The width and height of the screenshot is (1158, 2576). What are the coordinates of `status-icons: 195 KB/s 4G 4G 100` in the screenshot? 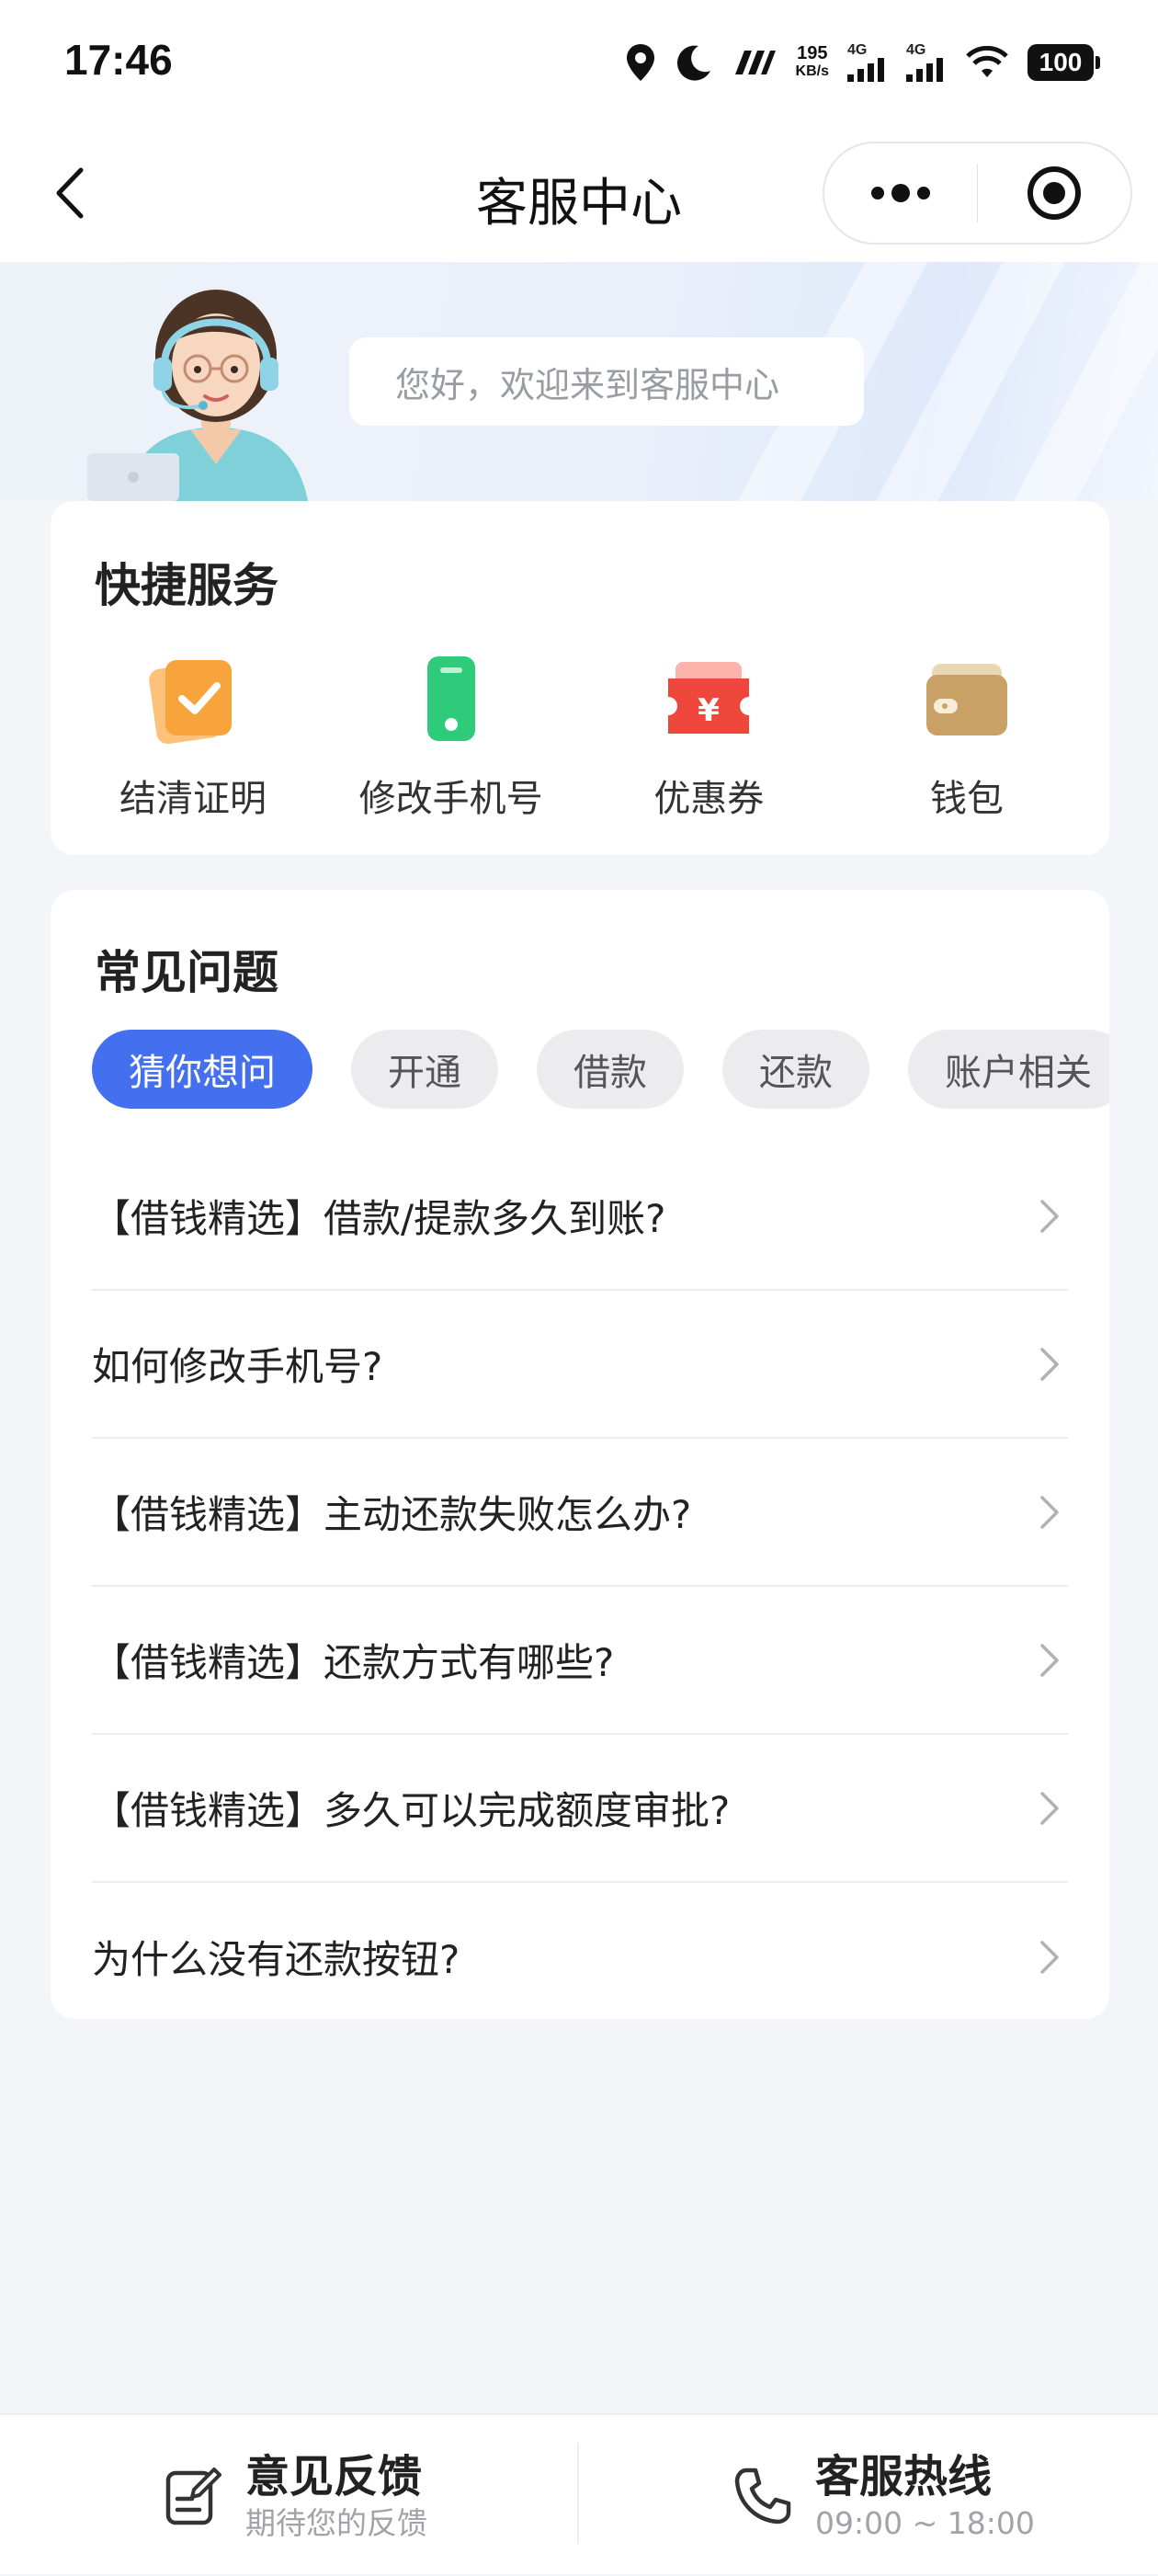 It's located at (863, 62).